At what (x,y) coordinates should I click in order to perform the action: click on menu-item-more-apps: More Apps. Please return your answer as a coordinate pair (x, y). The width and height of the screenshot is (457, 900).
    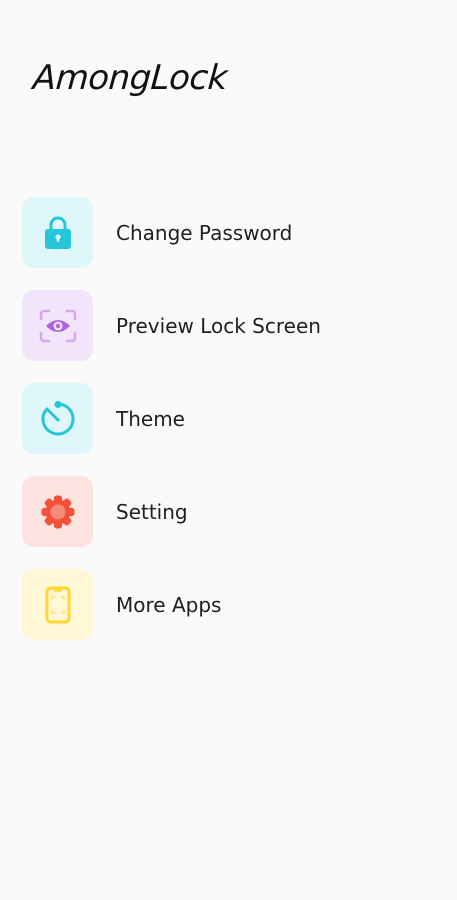
    Looking at the image, I should click on (232, 604).